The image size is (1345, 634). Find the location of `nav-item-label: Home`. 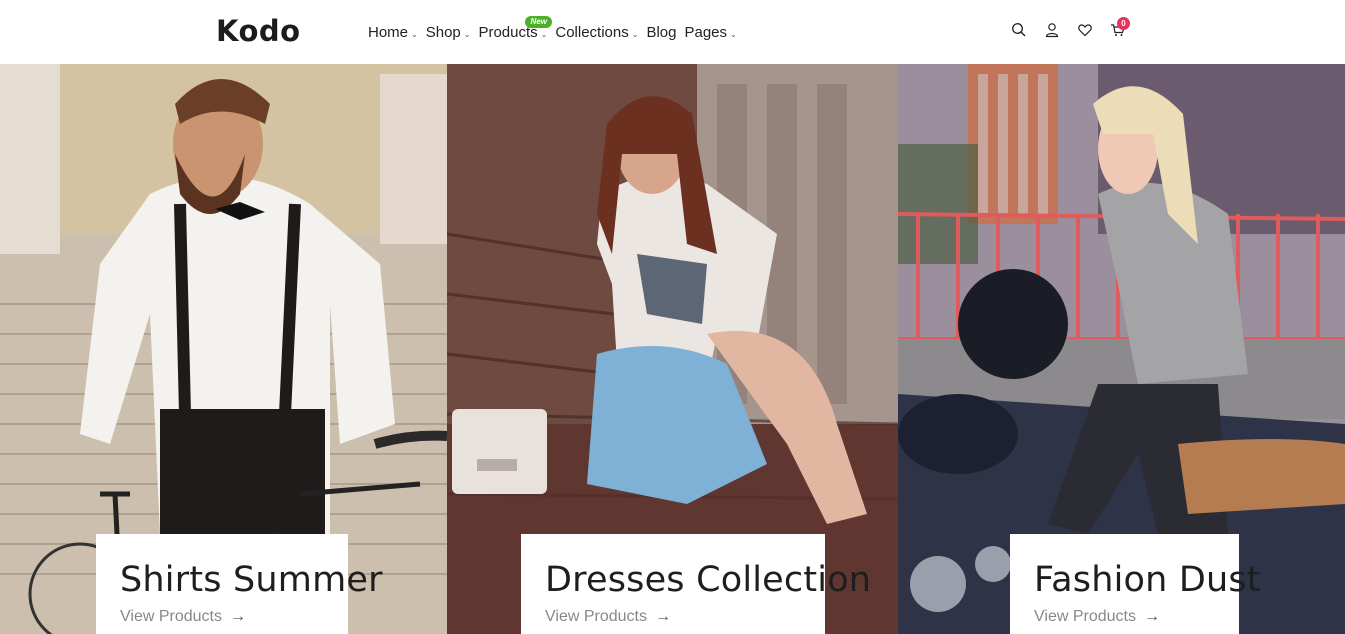

nav-item-label: Home is located at coordinates (388, 32).